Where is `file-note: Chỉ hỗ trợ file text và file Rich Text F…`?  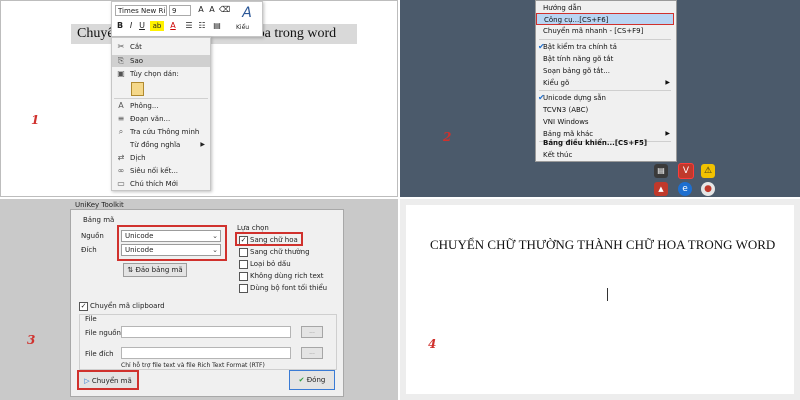 file-note: Chỉ hỗ trợ file text và file Rich Text F… is located at coordinates (193, 365).